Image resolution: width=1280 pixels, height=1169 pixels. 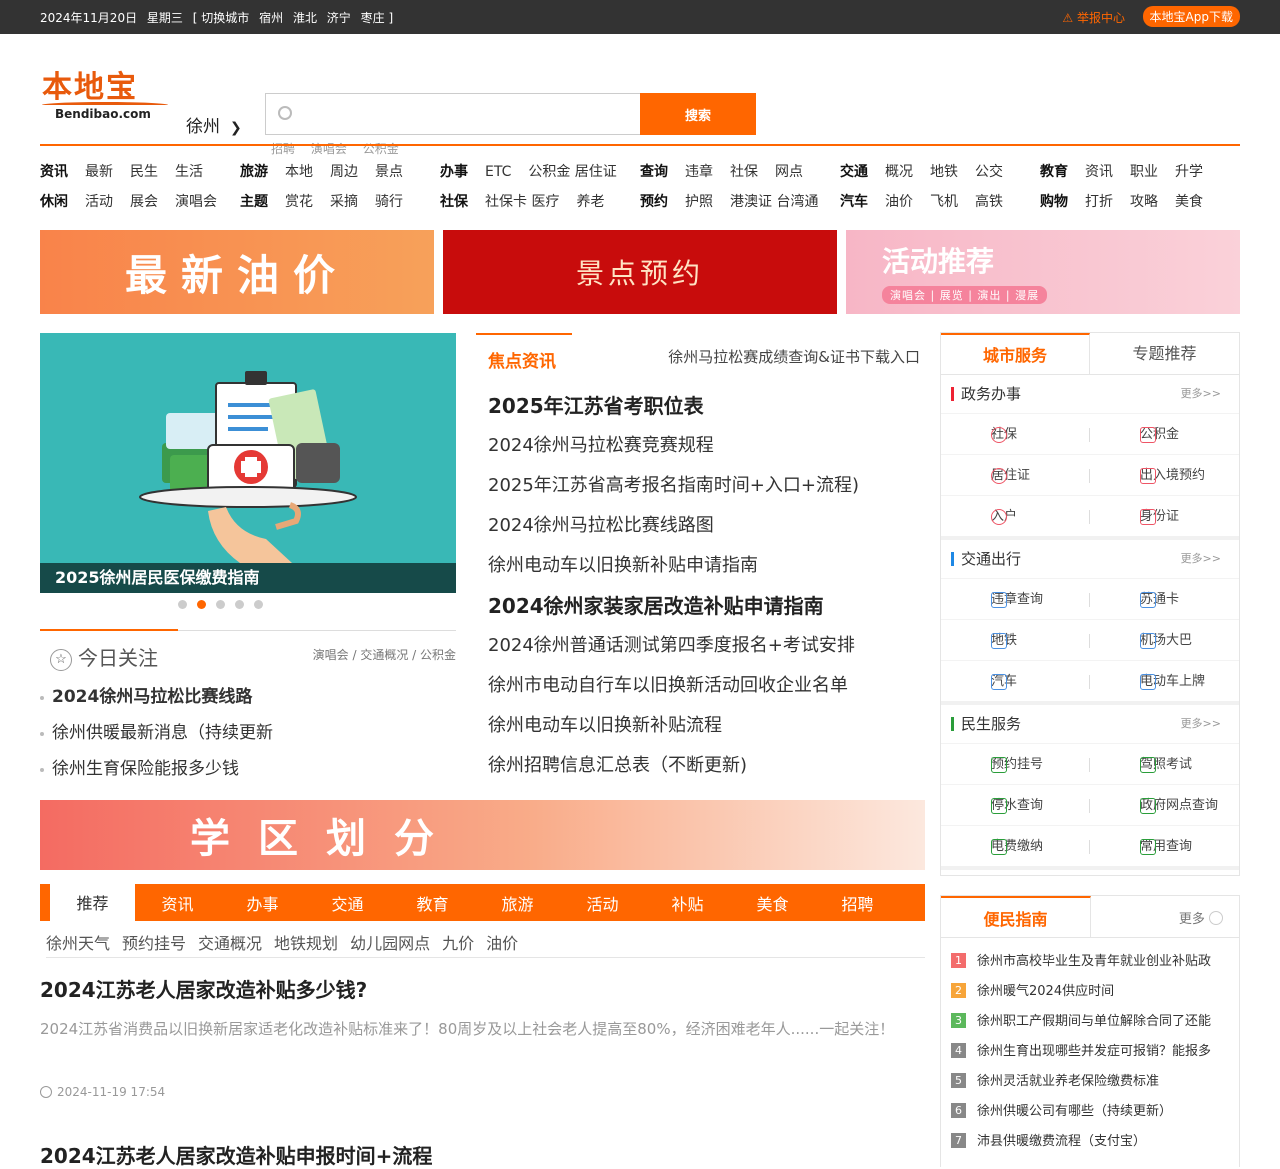 I want to click on nav-link: 汽车, so click(x=854, y=202).